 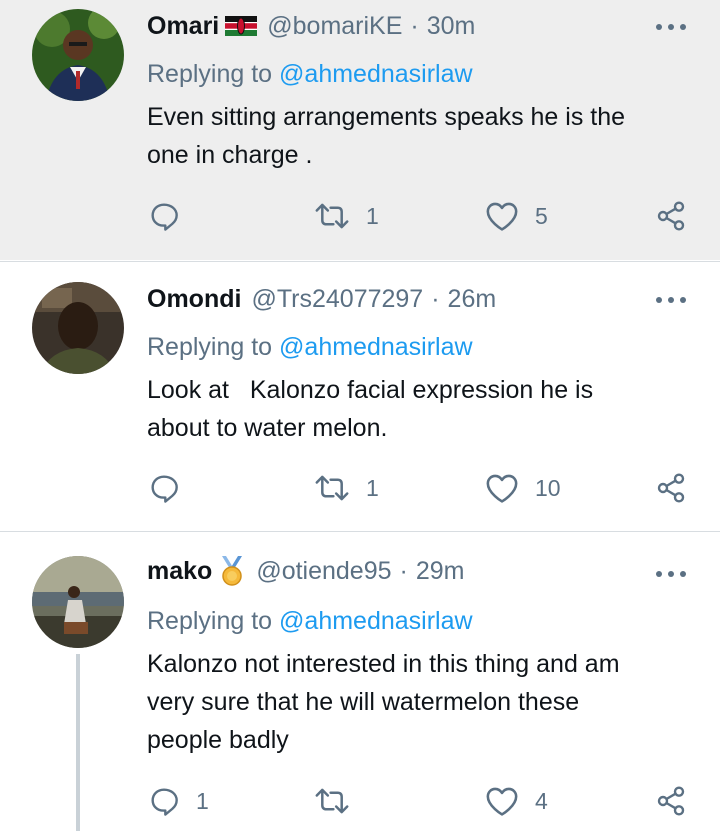 I want to click on like-button: 10, so click(x=523, y=488).